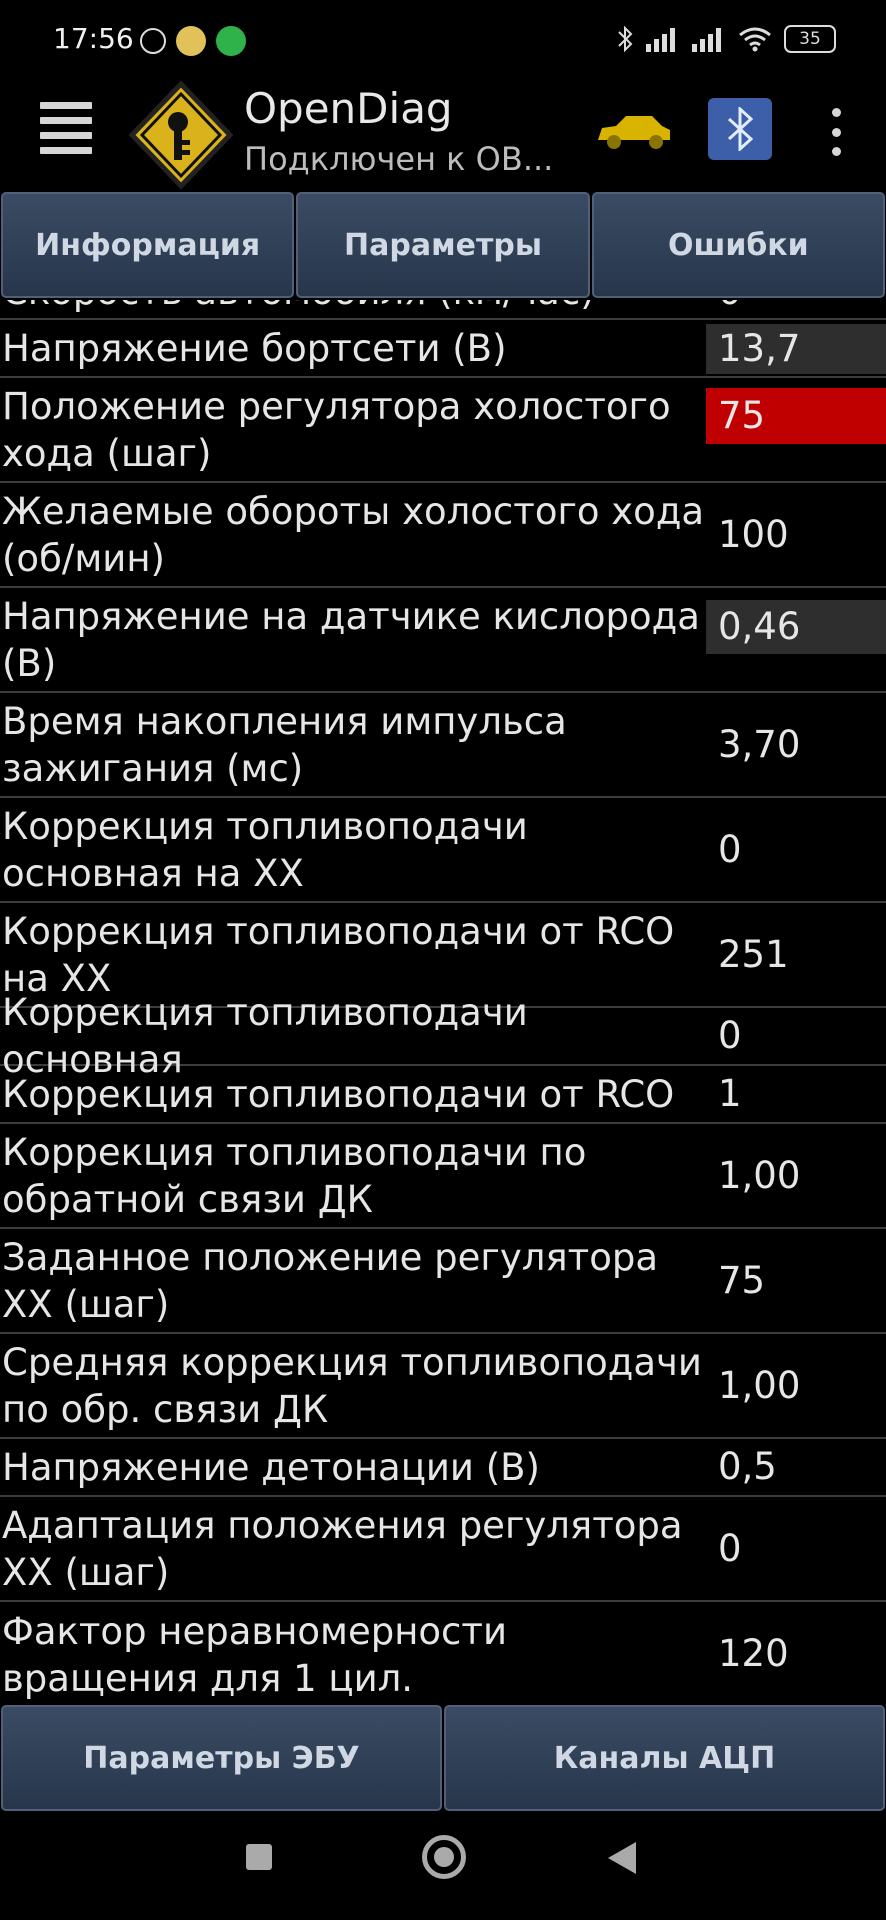 This screenshot has width=886, height=1920. I want to click on tab-bar: Информация Параметры Ошибки, so click(443, 246).